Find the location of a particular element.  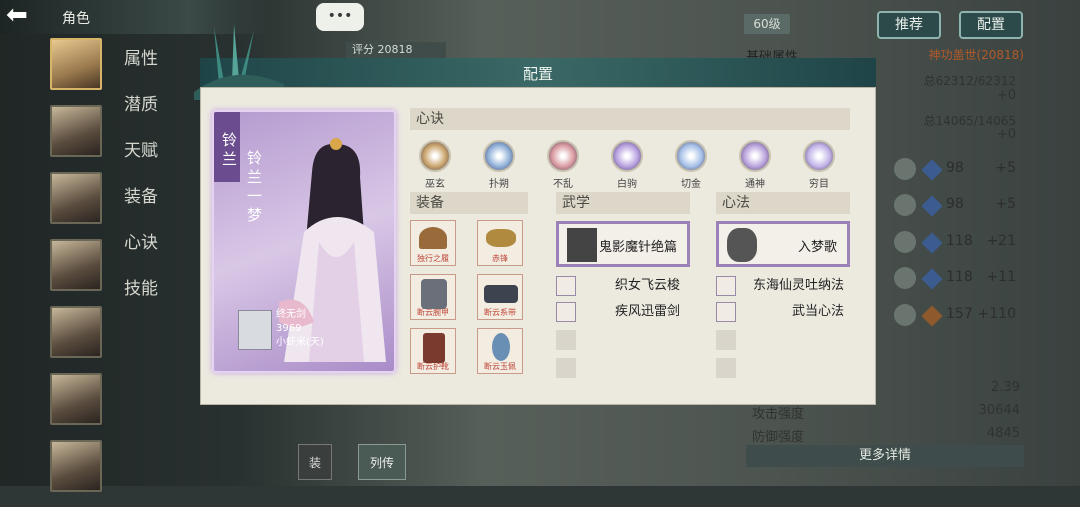

xinfa-main-name: 入梦歌 is located at coordinates (817, 247).